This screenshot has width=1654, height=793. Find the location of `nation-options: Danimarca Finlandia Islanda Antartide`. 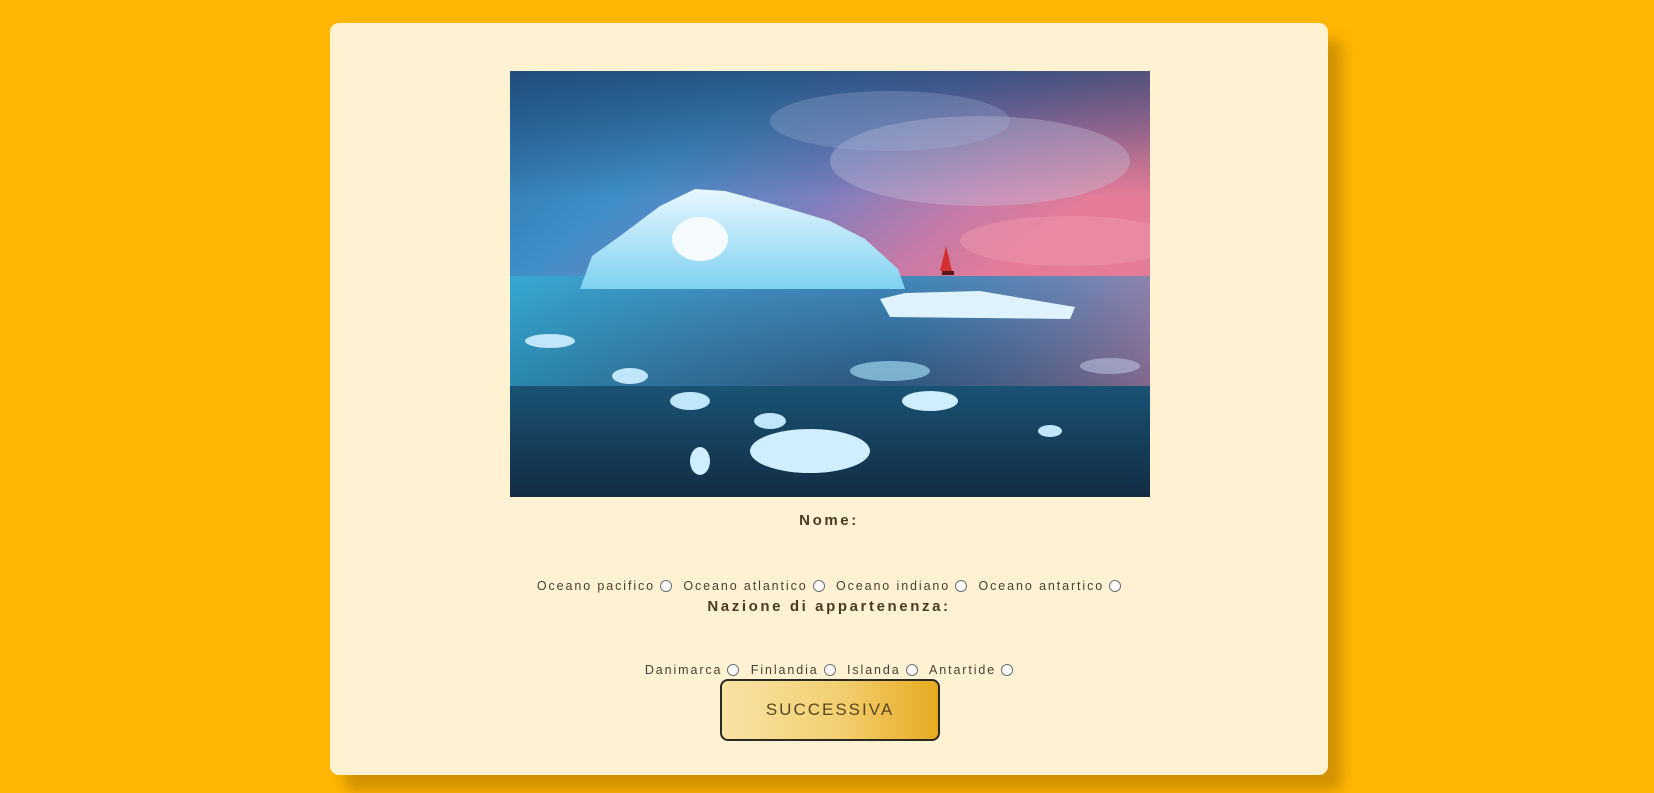

nation-options: Danimarca Finlandia Islanda Antartide is located at coordinates (829, 670).